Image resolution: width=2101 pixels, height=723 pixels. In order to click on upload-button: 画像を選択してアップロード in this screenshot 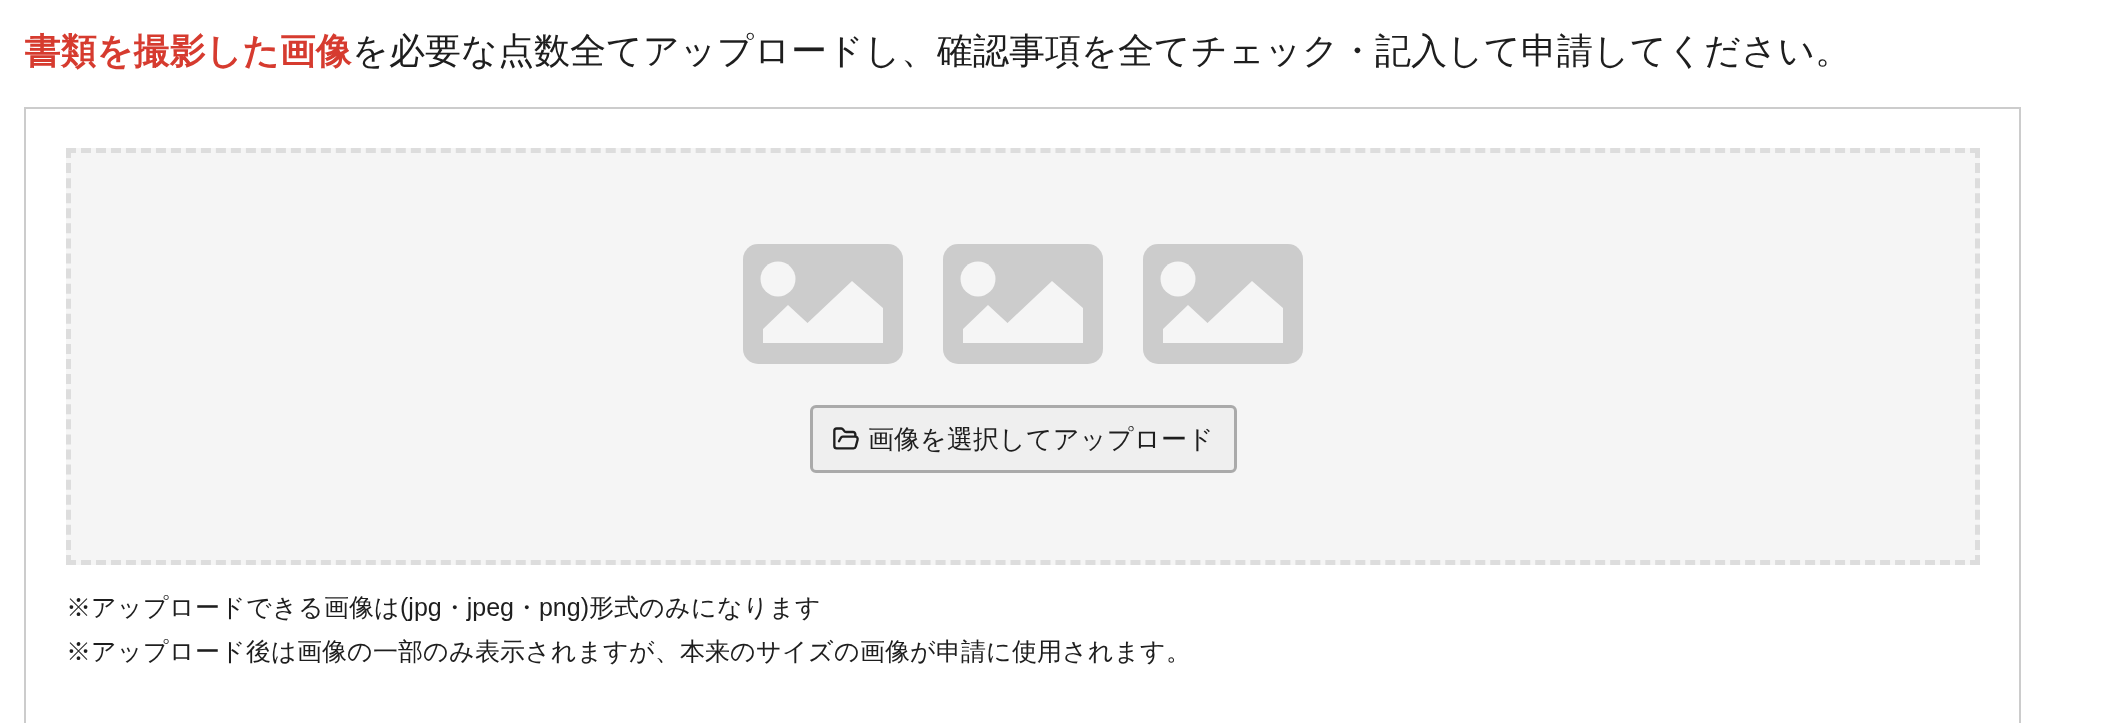, I will do `click(1023, 439)`.